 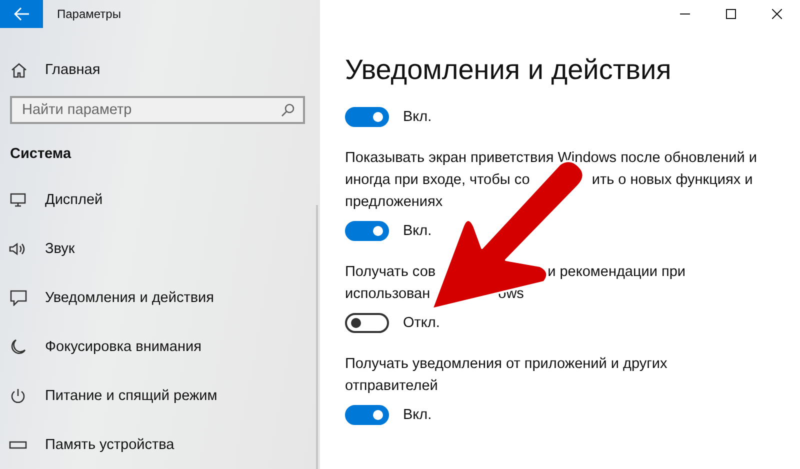 What do you see at coordinates (18, 346) in the screenshot?
I see `moon-icon` at bounding box center [18, 346].